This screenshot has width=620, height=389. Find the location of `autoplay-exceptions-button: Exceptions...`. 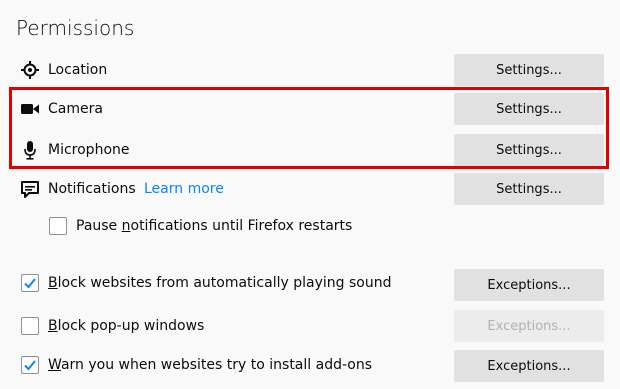

autoplay-exceptions-button: Exceptions... is located at coordinates (529, 285).